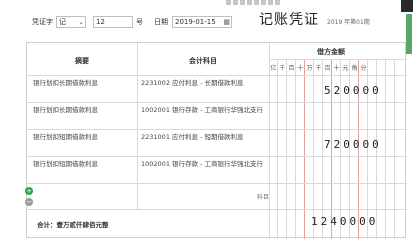 The height and width of the screenshot is (240, 413). Describe the element at coordinates (407, 6) in the screenshot. I see `window-corner` at that location.